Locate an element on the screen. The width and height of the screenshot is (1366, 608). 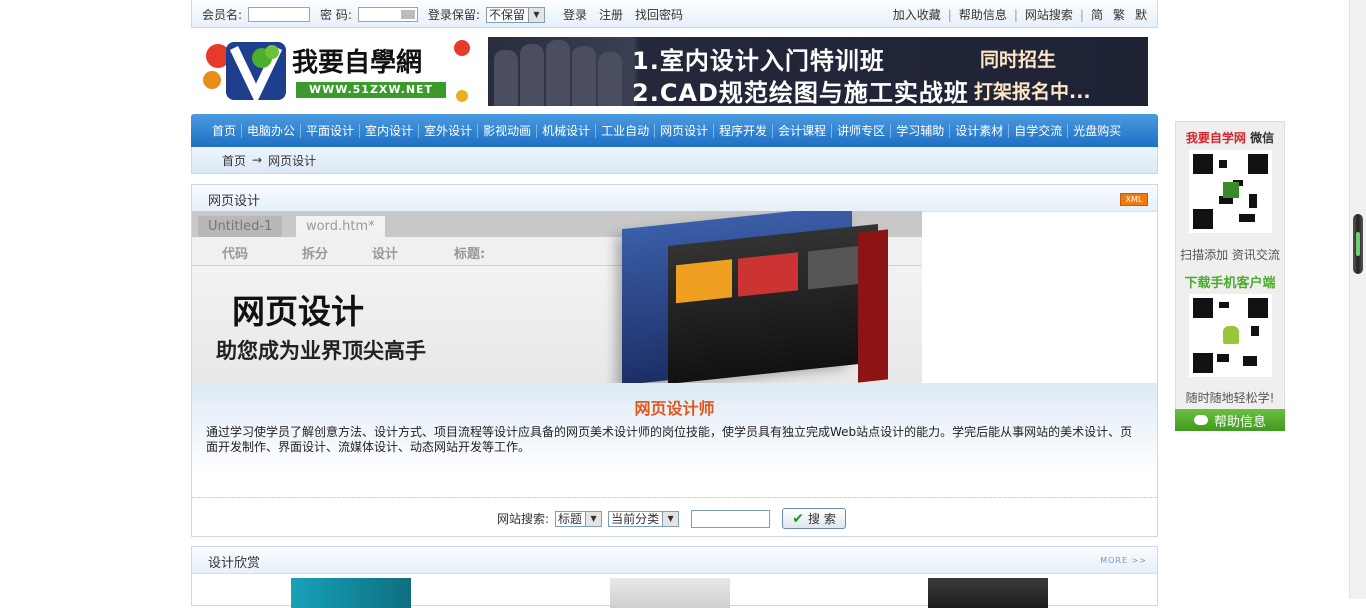
register-link: 注册 is located at coordinates (611, 14).